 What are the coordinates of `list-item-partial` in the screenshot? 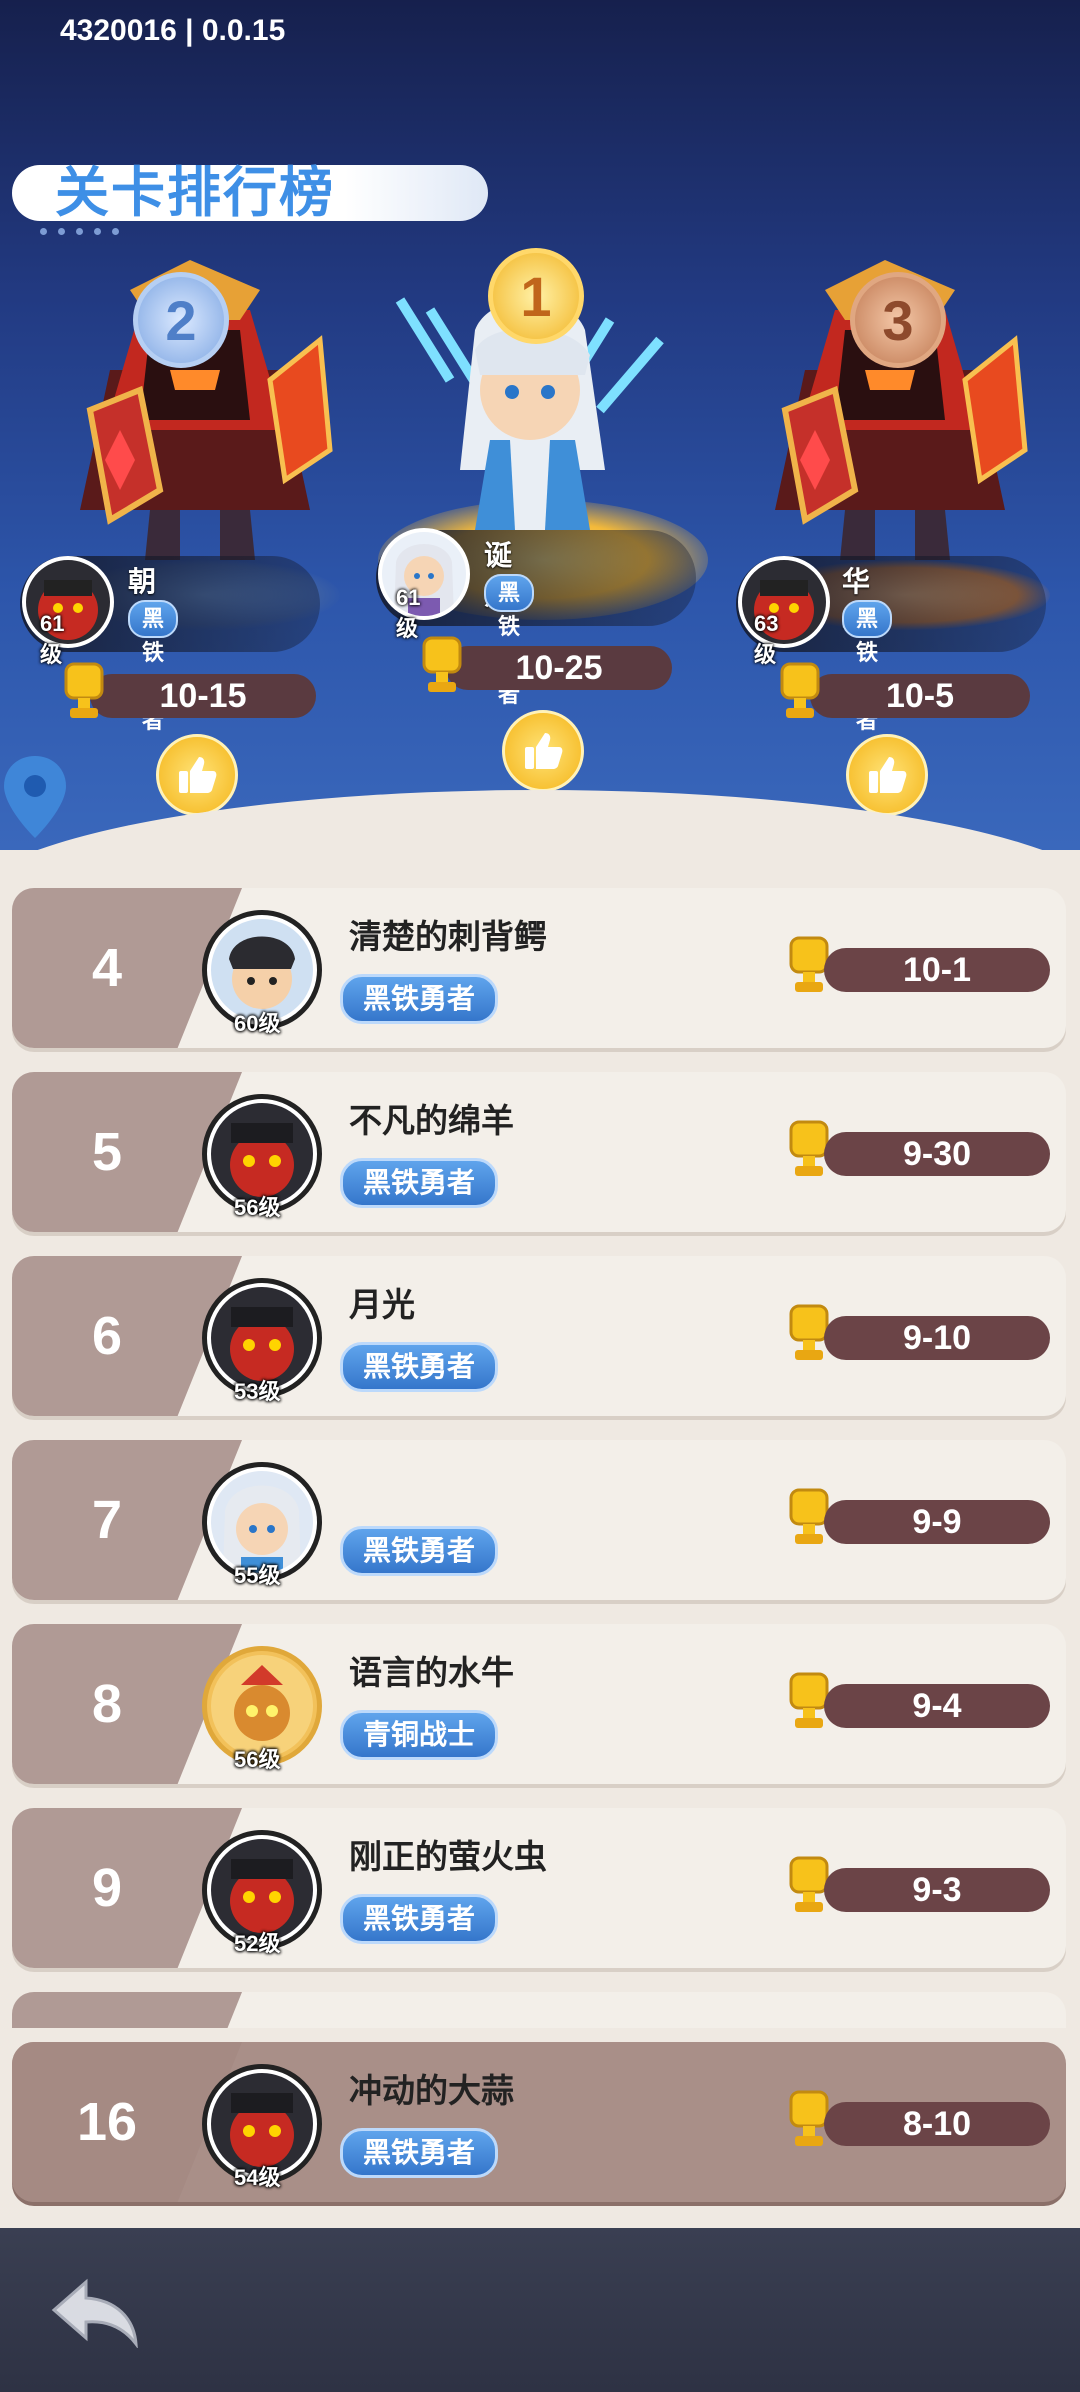 It's located at (539, 2010).